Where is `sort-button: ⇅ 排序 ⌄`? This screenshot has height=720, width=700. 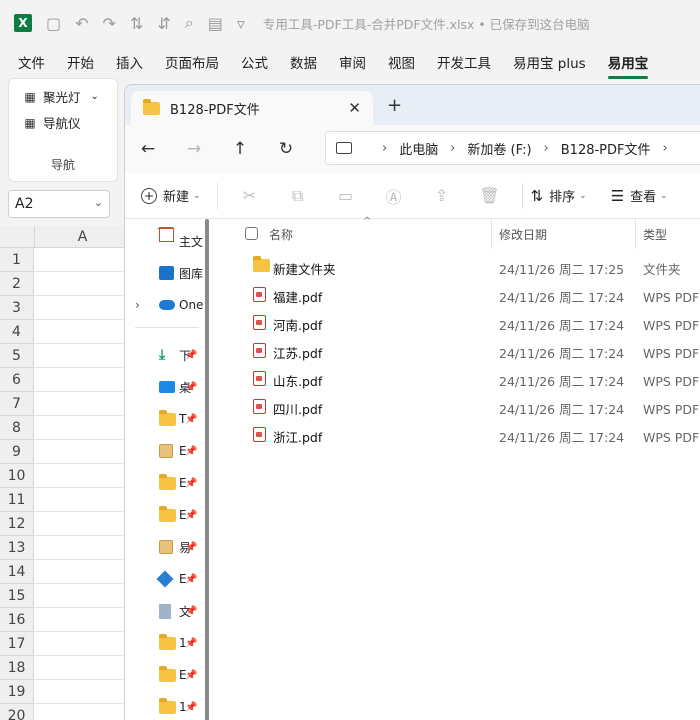 sort-button: ⇅ 排序 ⌄ is located at coordinates (559, 196).